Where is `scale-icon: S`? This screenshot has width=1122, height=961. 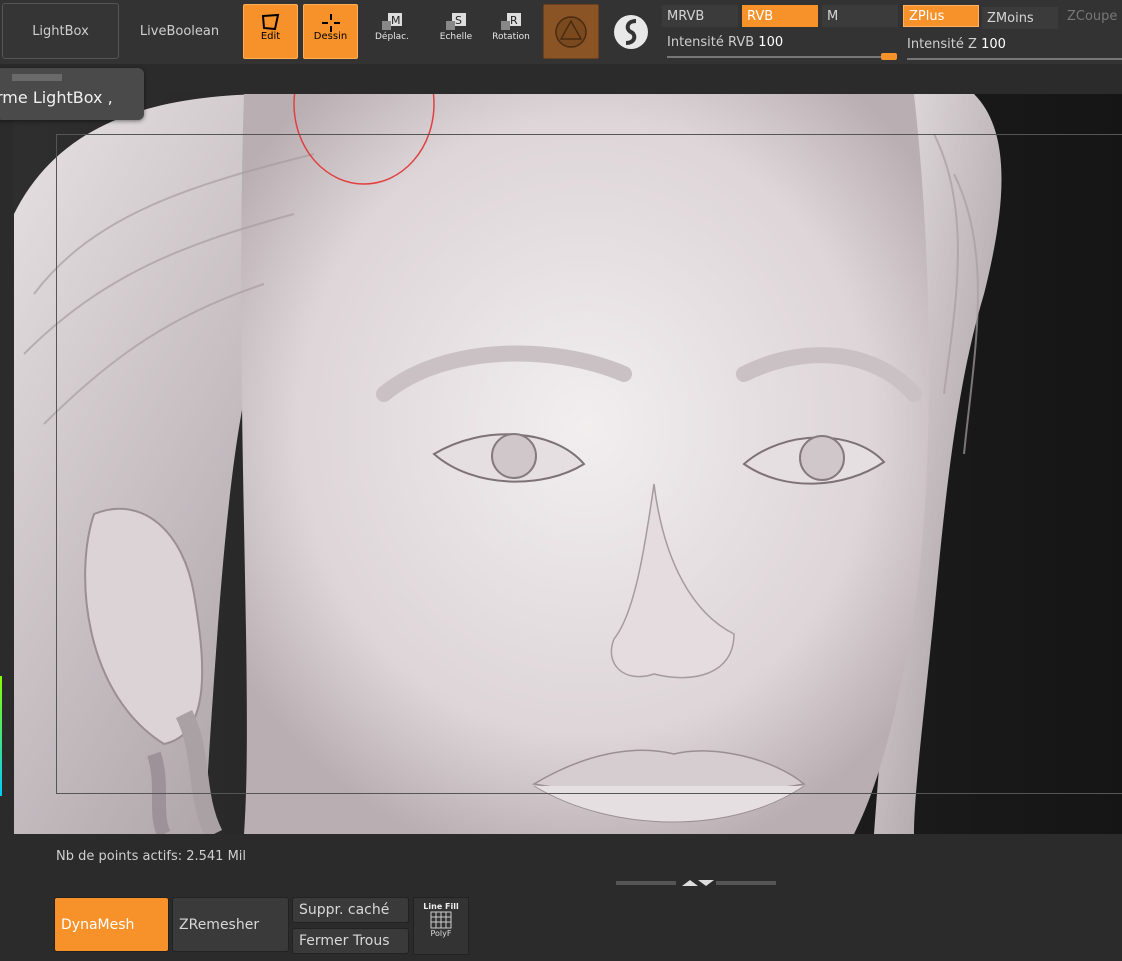 scale-icon: S is located at coordinates (456, 21).